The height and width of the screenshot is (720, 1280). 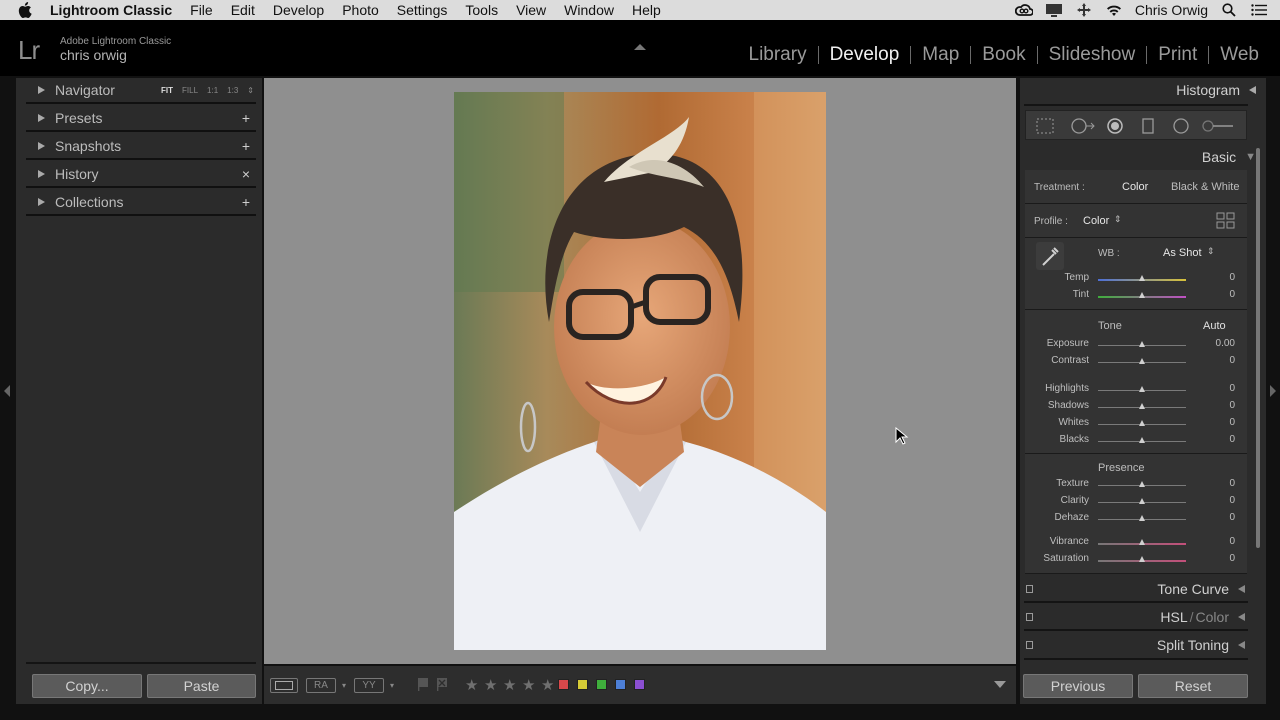 I want to click on zoom-1-1: 1:1, so click(x=212, y=90).